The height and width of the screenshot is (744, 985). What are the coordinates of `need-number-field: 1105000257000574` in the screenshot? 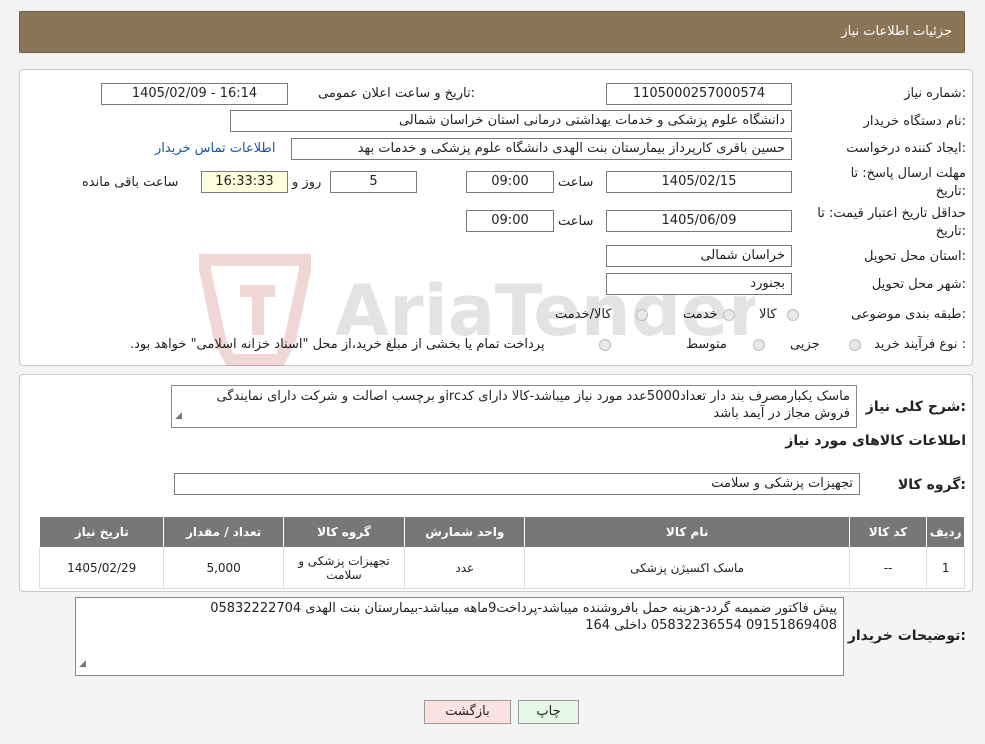 It's located at (699, 94).